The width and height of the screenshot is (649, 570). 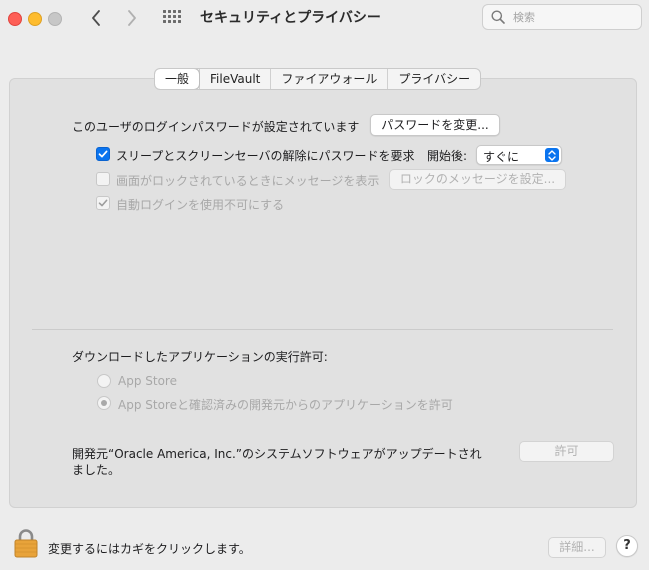 I want to click on zoom-window-button, so click(x=55, y=19).